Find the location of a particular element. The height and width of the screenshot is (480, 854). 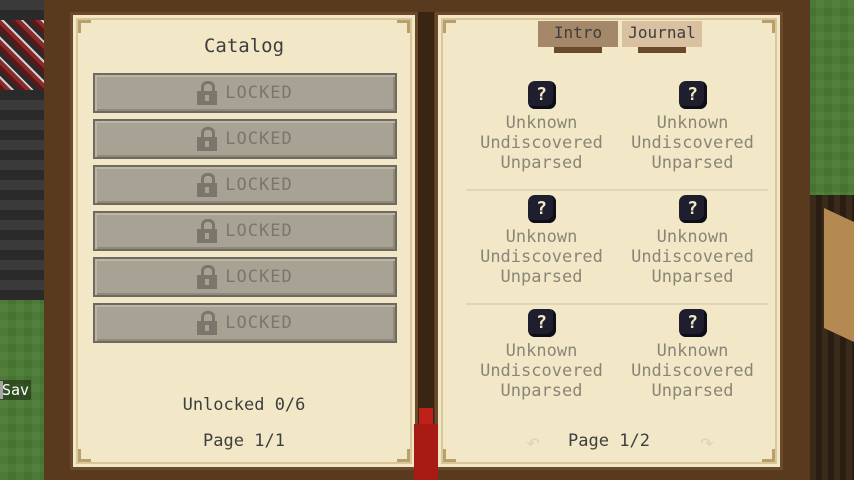

catalog-title: Catalog is located at coordinates (244, 46).